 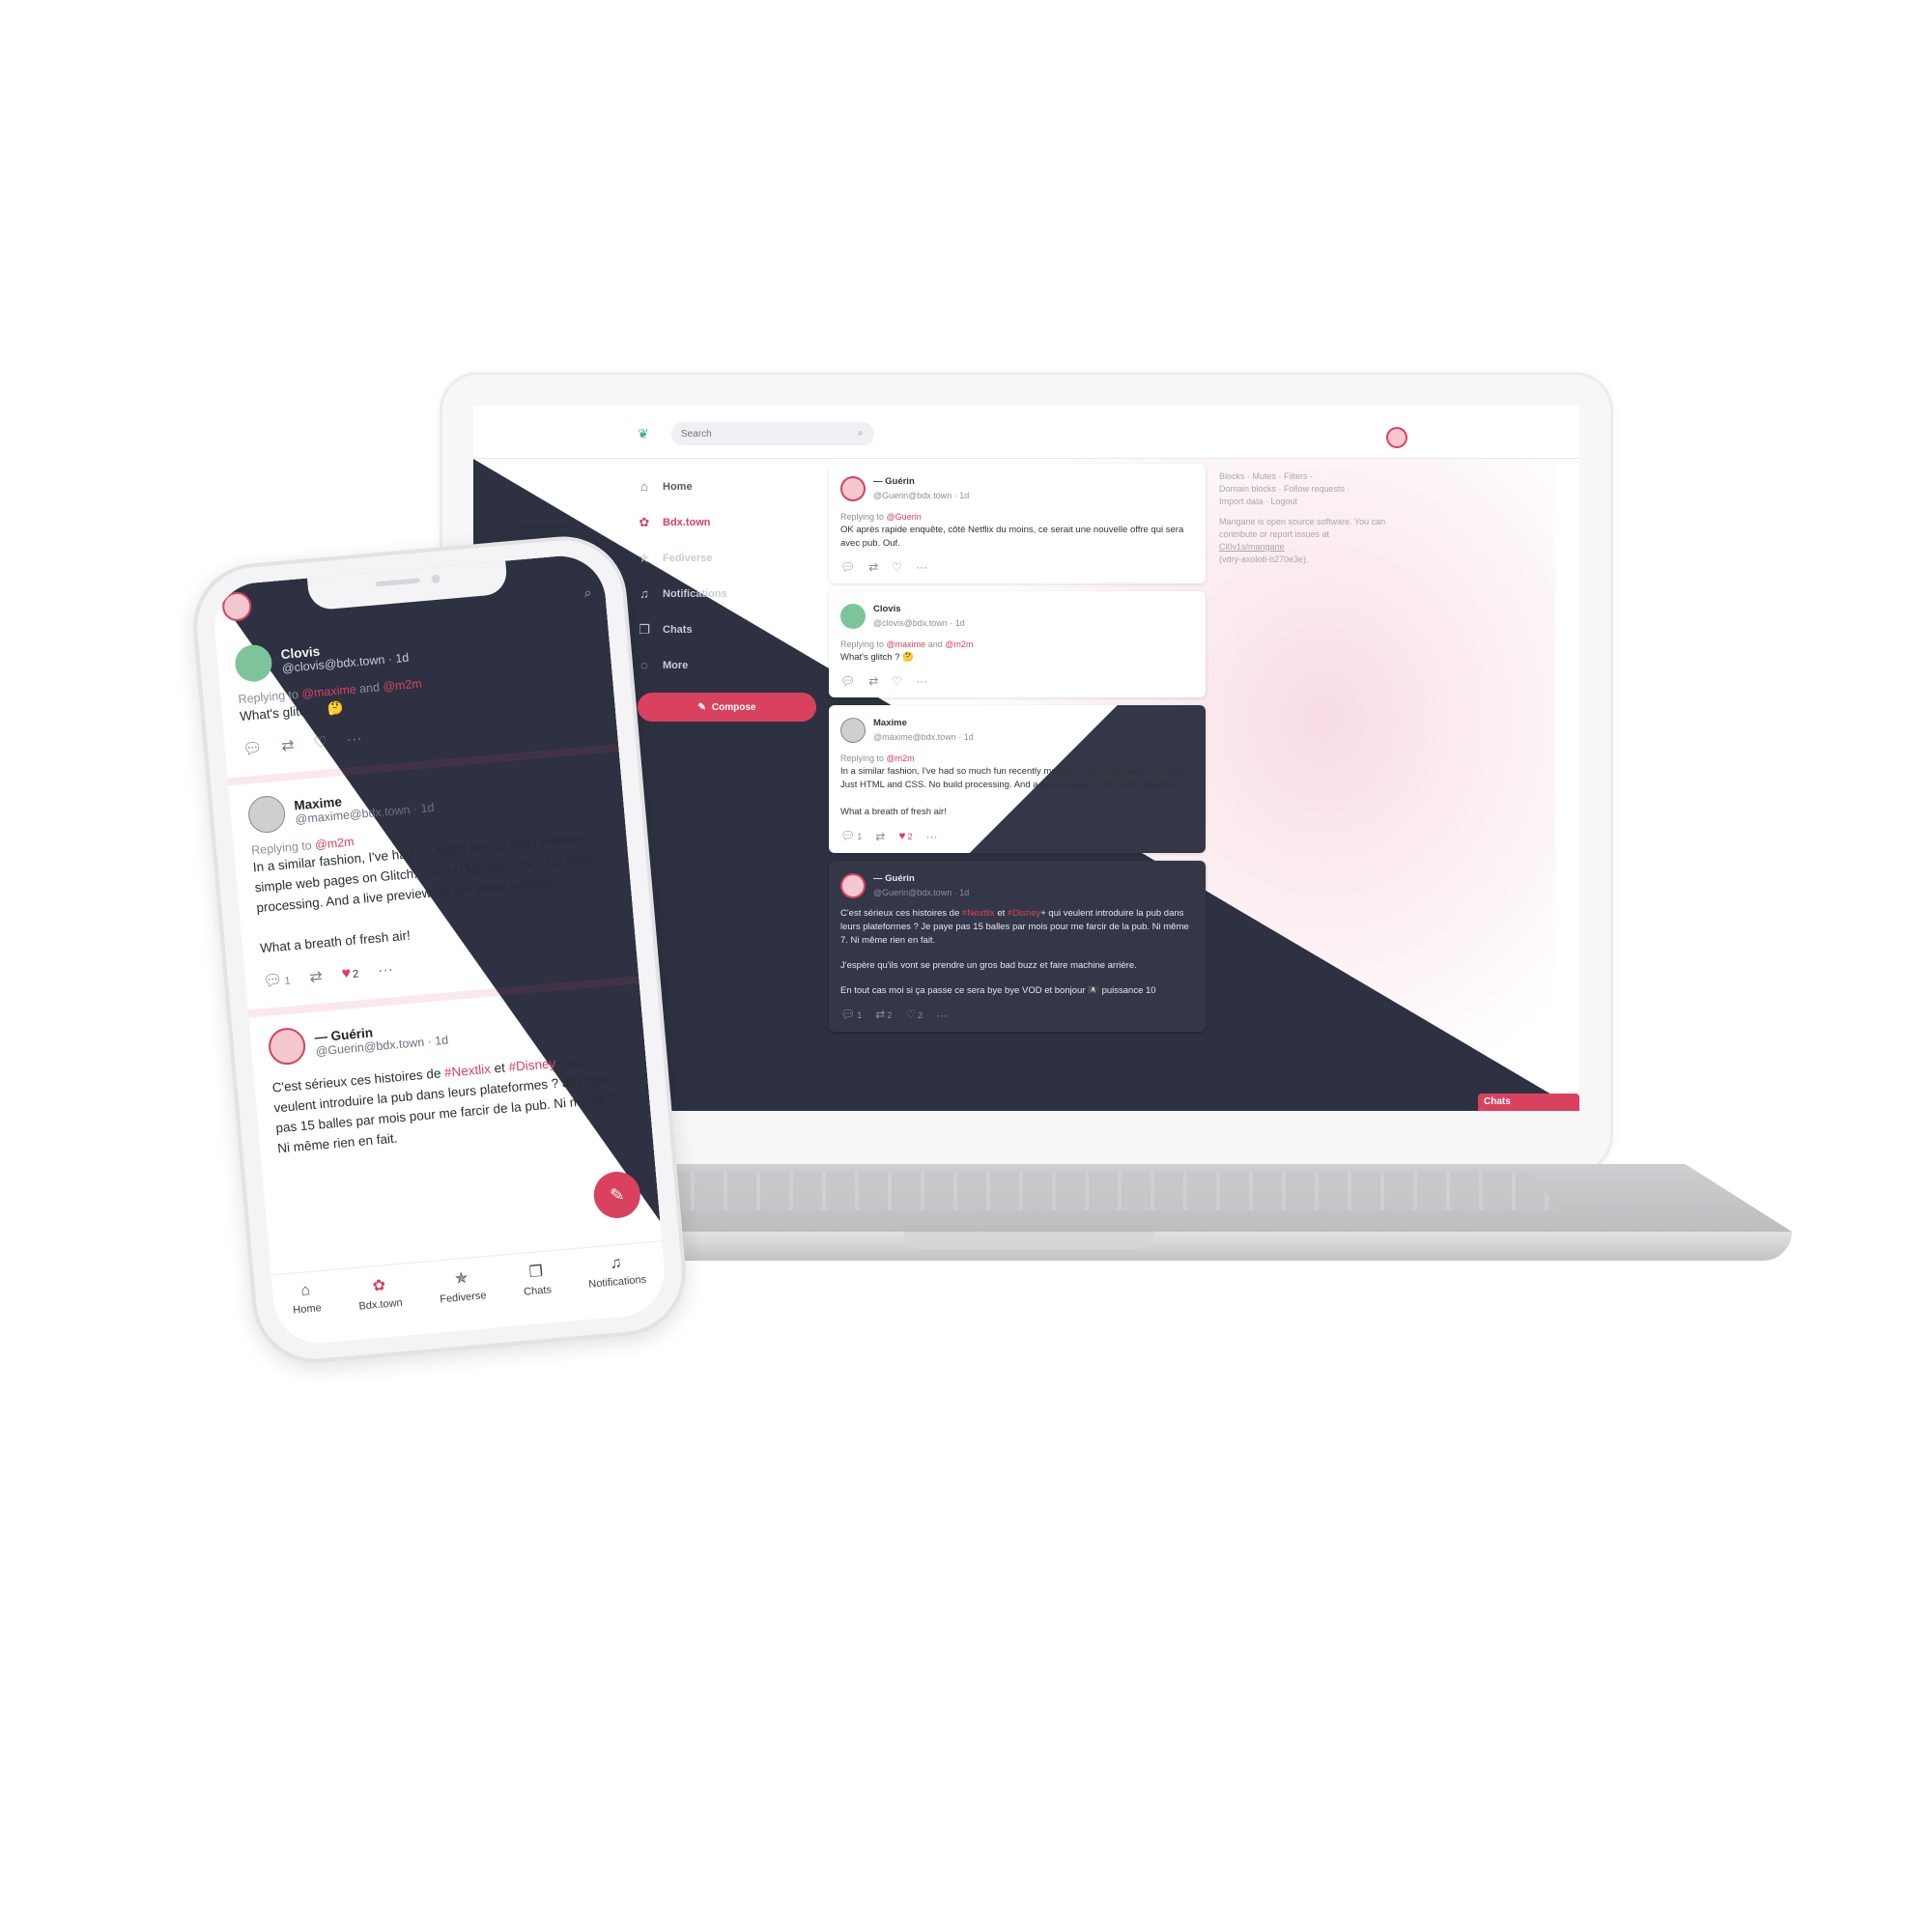 What do you see at coordinates (1396, 437) in the screenshot?
I see `account-avatar` at bounding box center [1396, 437].